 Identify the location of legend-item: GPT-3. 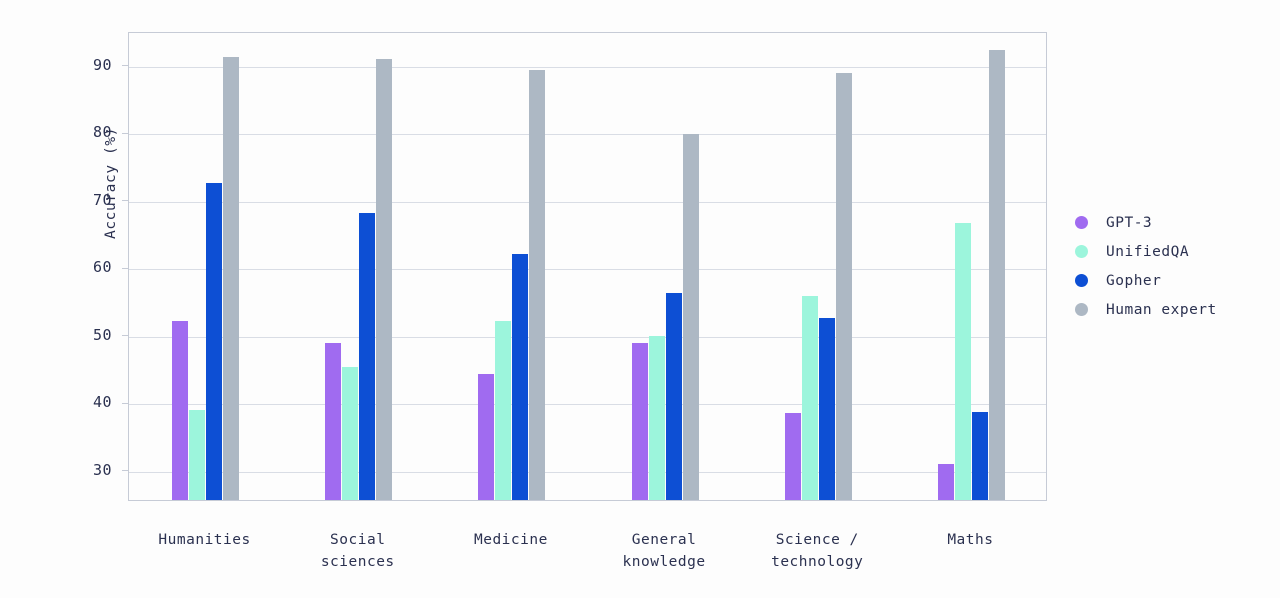
(1146, 222).